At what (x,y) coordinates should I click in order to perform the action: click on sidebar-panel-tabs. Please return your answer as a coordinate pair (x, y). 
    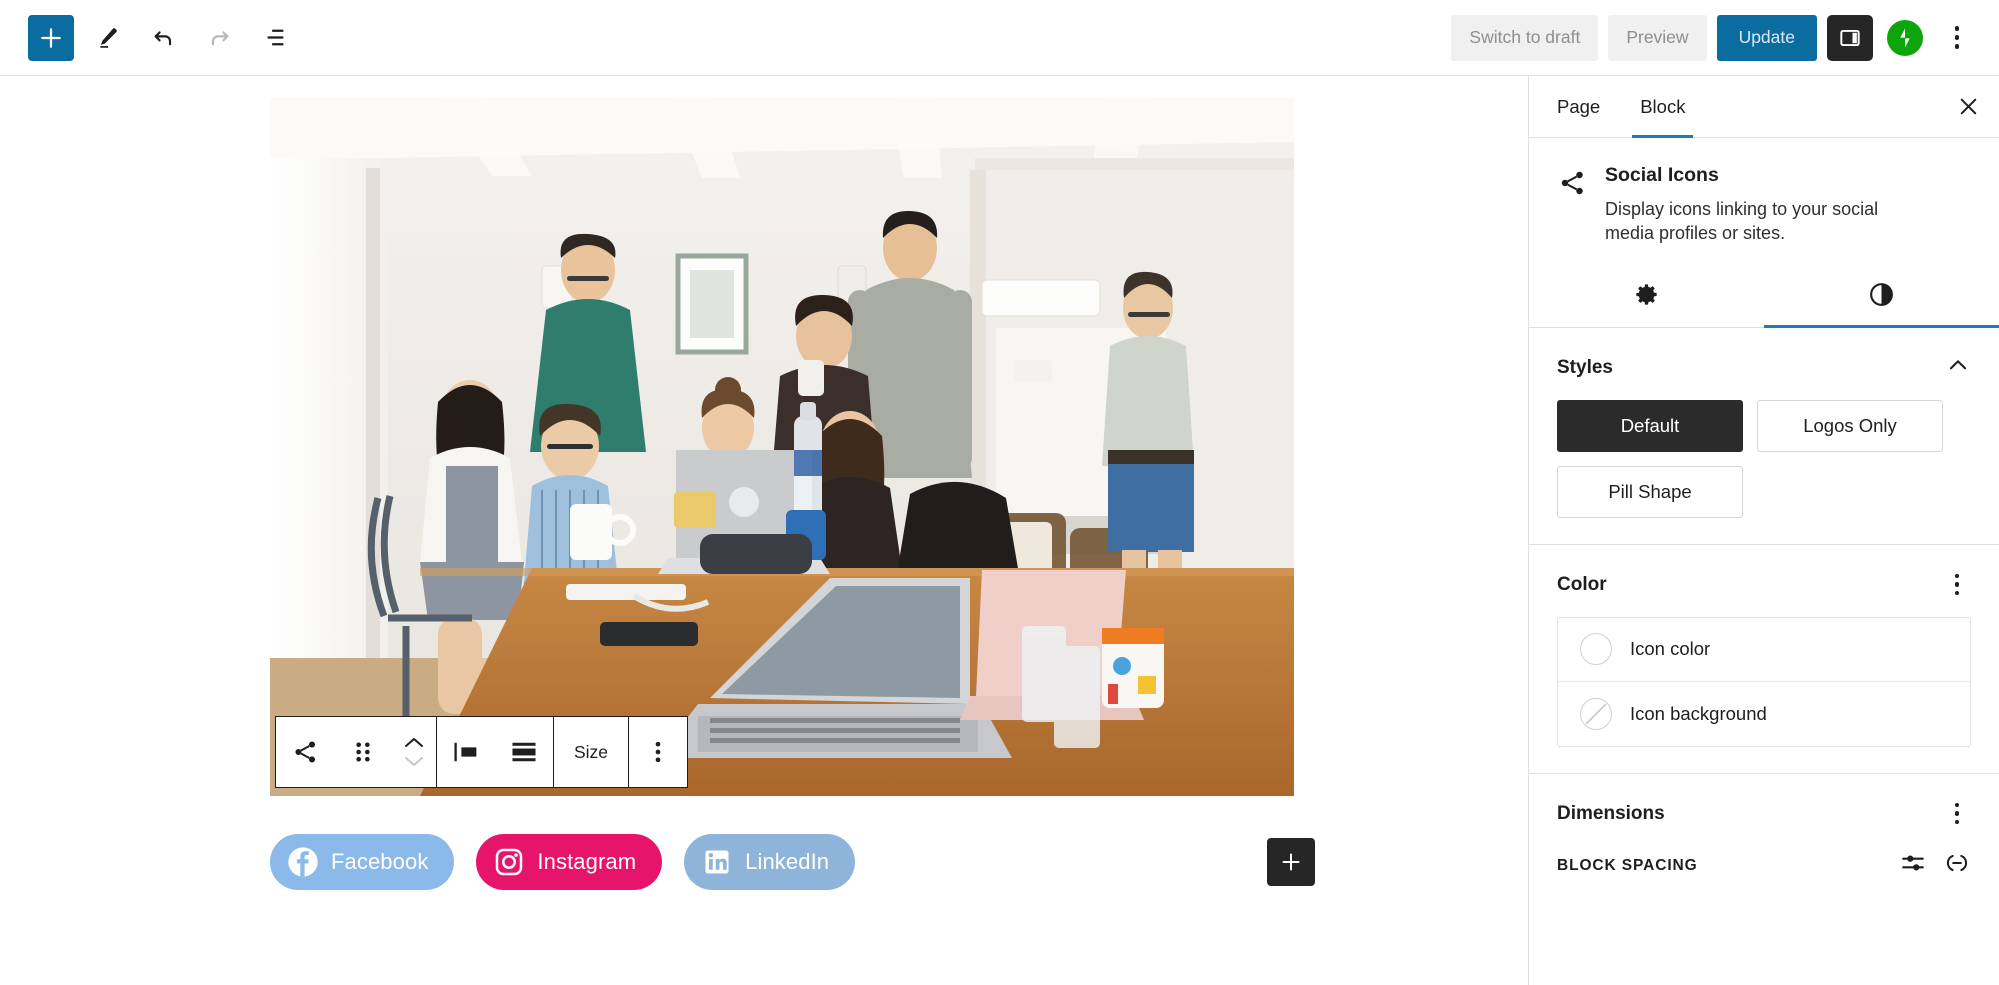
    Looking at the image, I should click on (1764, 297).